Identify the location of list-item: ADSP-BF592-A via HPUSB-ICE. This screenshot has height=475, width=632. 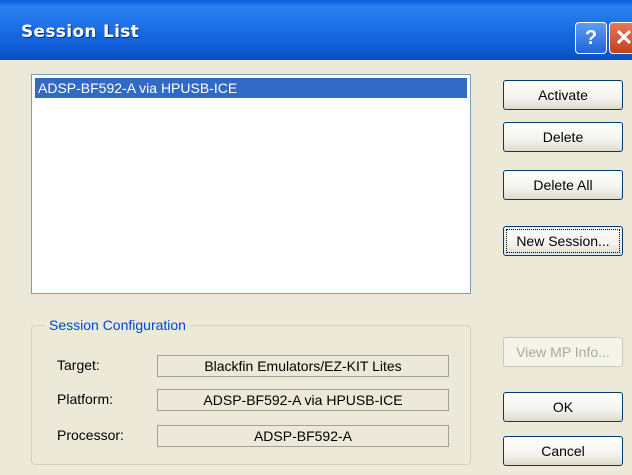
(251, 88).